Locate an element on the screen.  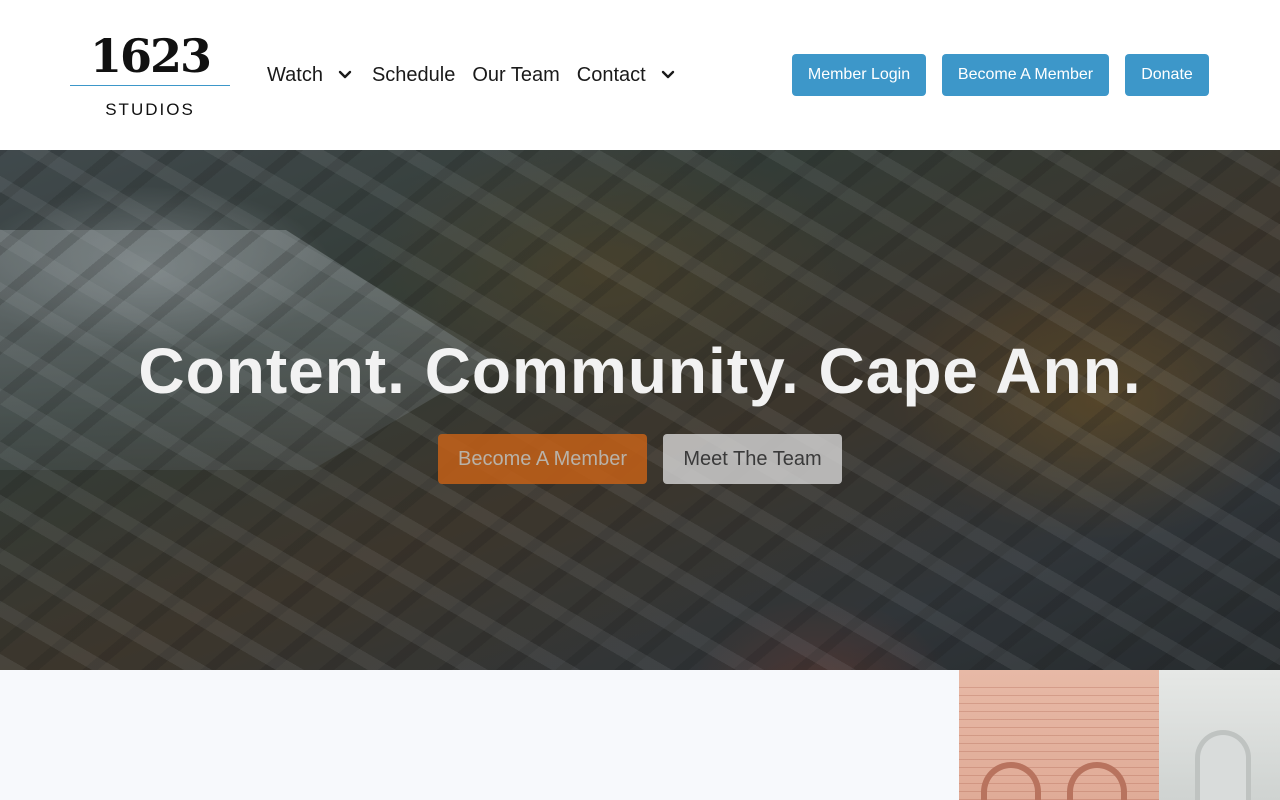
nav-item-our-team: Our Team is located at coordinates (515, 75).